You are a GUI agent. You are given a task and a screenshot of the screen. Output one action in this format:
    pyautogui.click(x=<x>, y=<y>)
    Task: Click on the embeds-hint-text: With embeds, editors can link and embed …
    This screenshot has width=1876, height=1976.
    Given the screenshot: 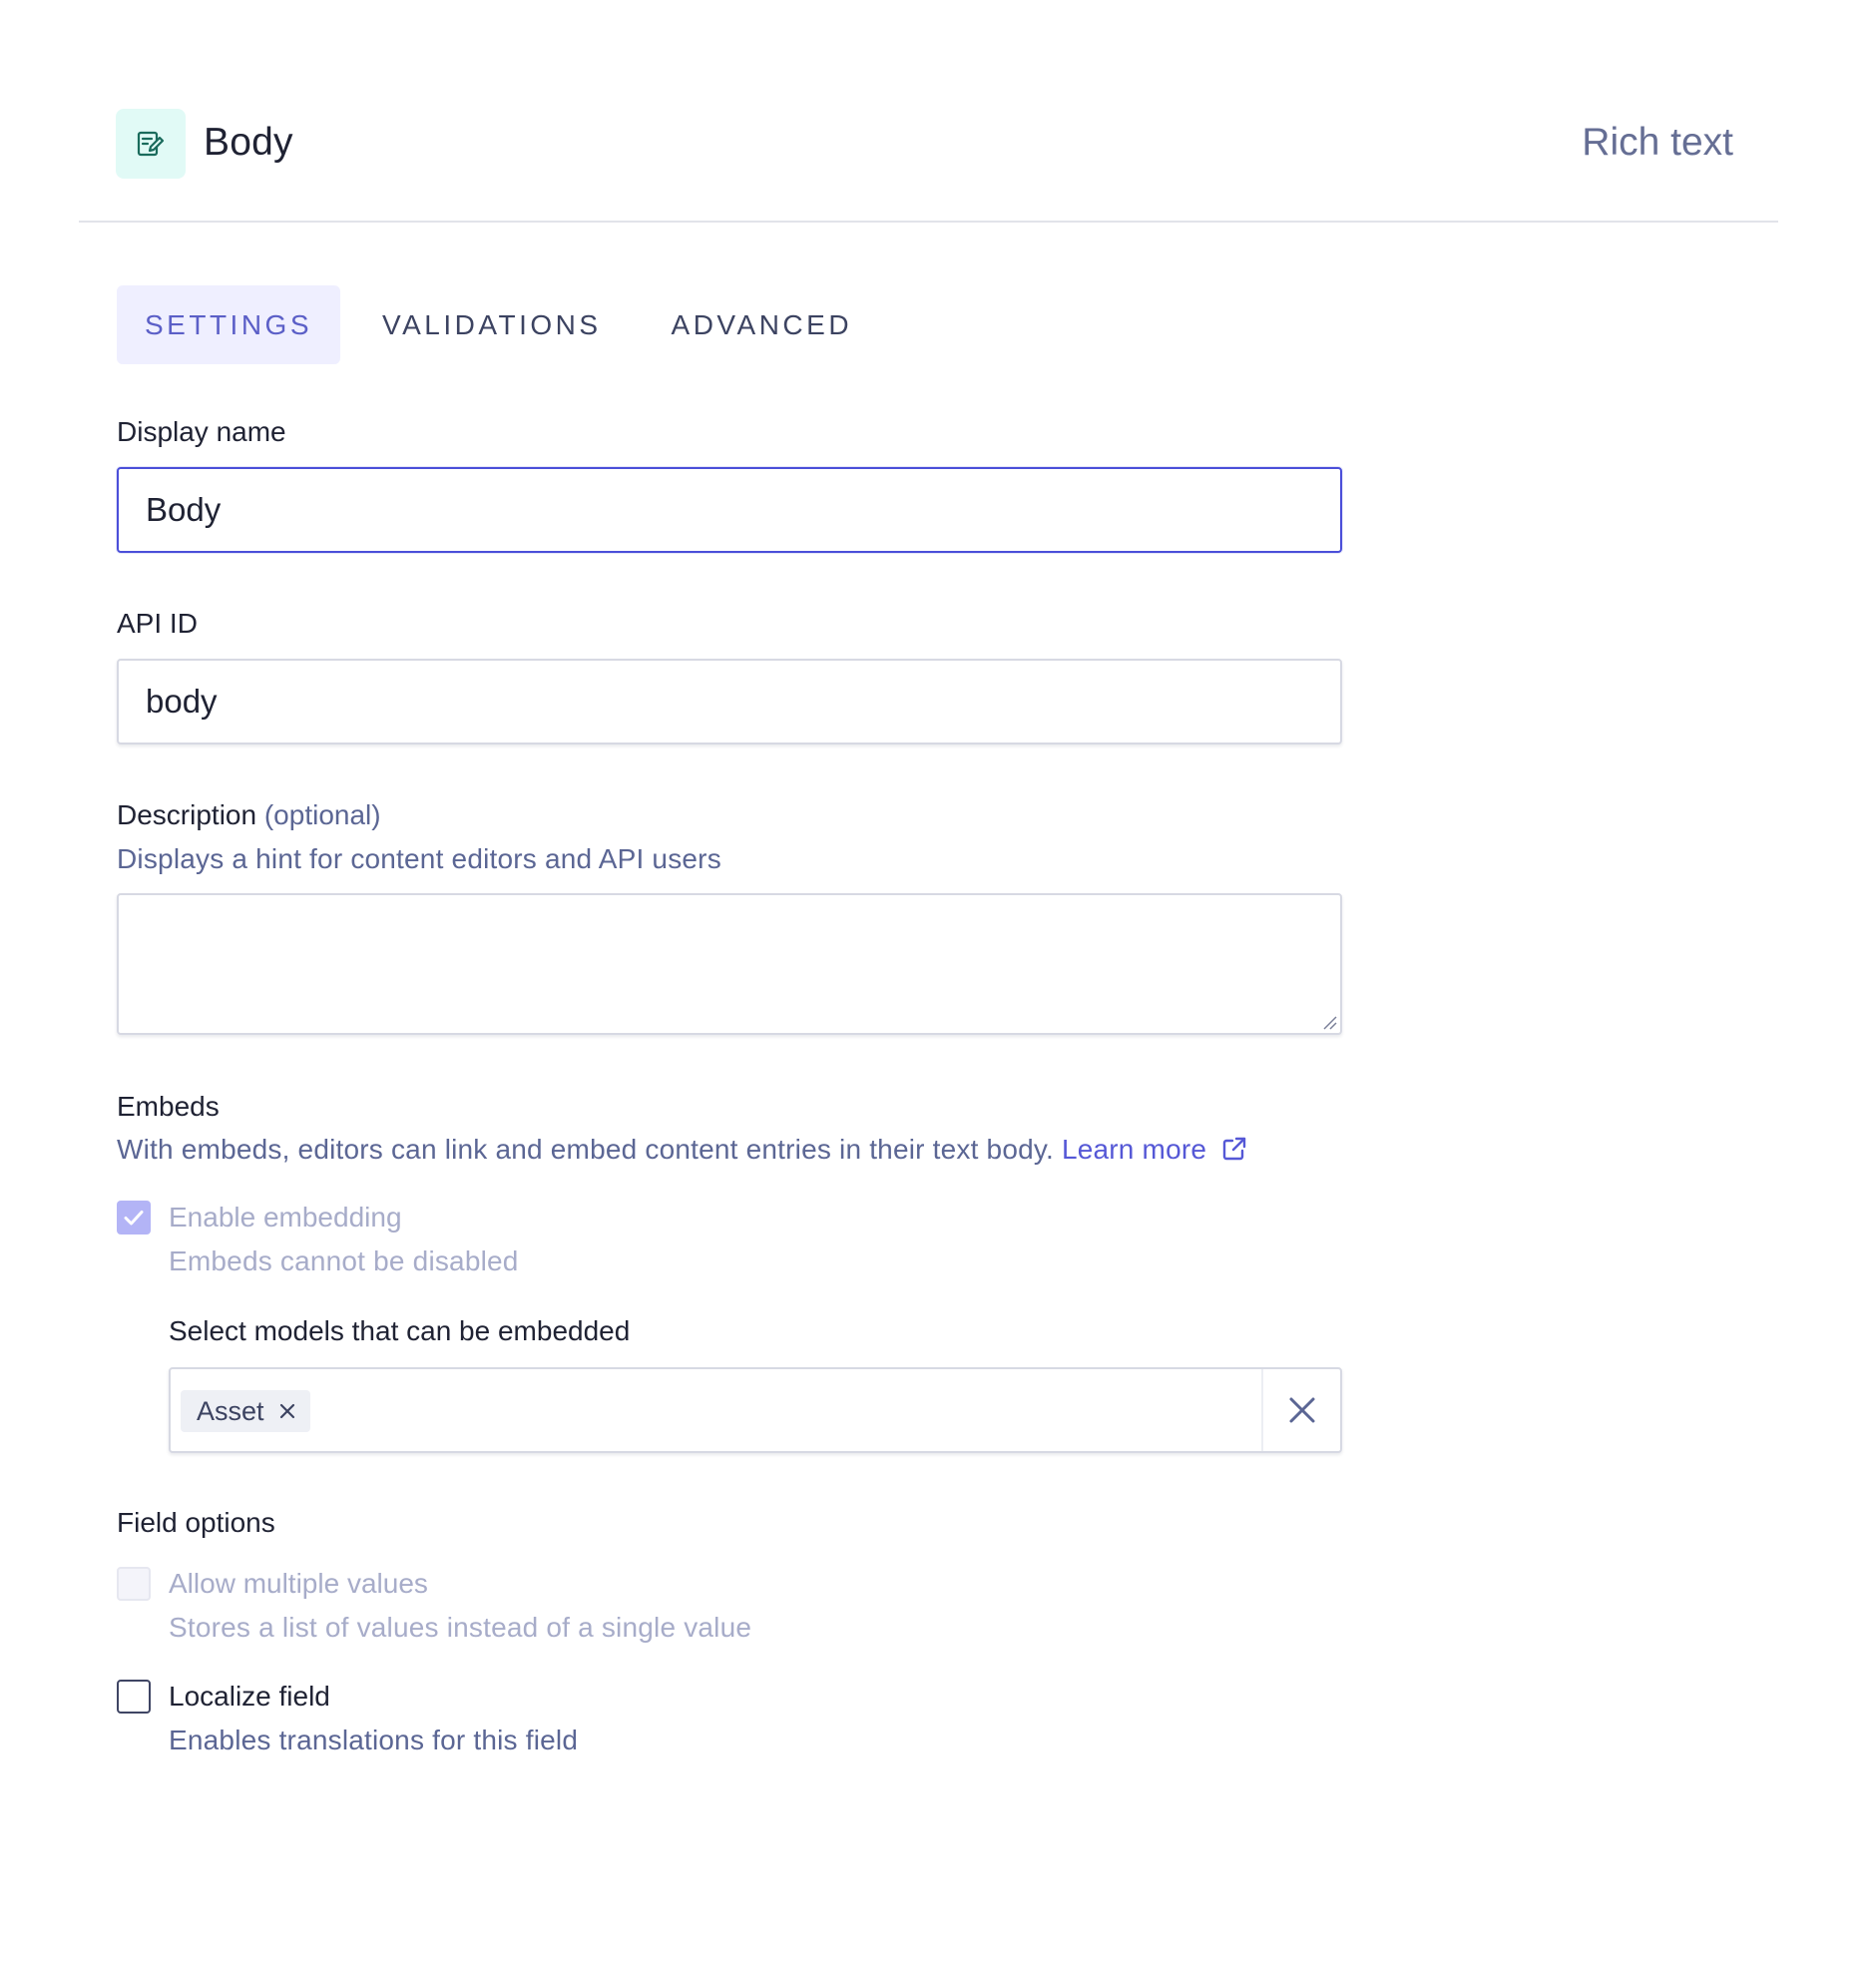 What is the action you would take?
    pyautogui.click(x=585, y=1149)
    